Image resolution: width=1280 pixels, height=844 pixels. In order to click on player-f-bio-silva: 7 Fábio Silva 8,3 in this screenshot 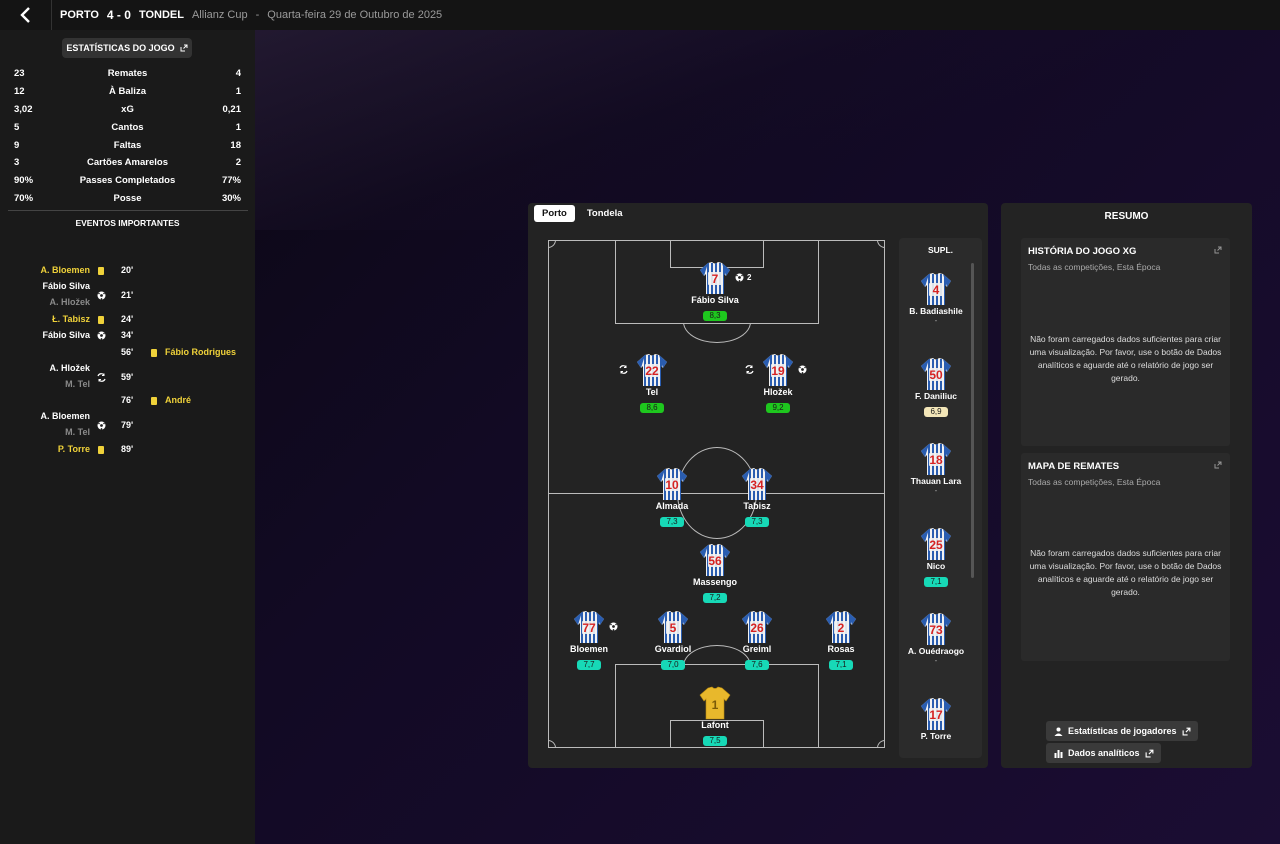, I will do `click(715, 292)`.